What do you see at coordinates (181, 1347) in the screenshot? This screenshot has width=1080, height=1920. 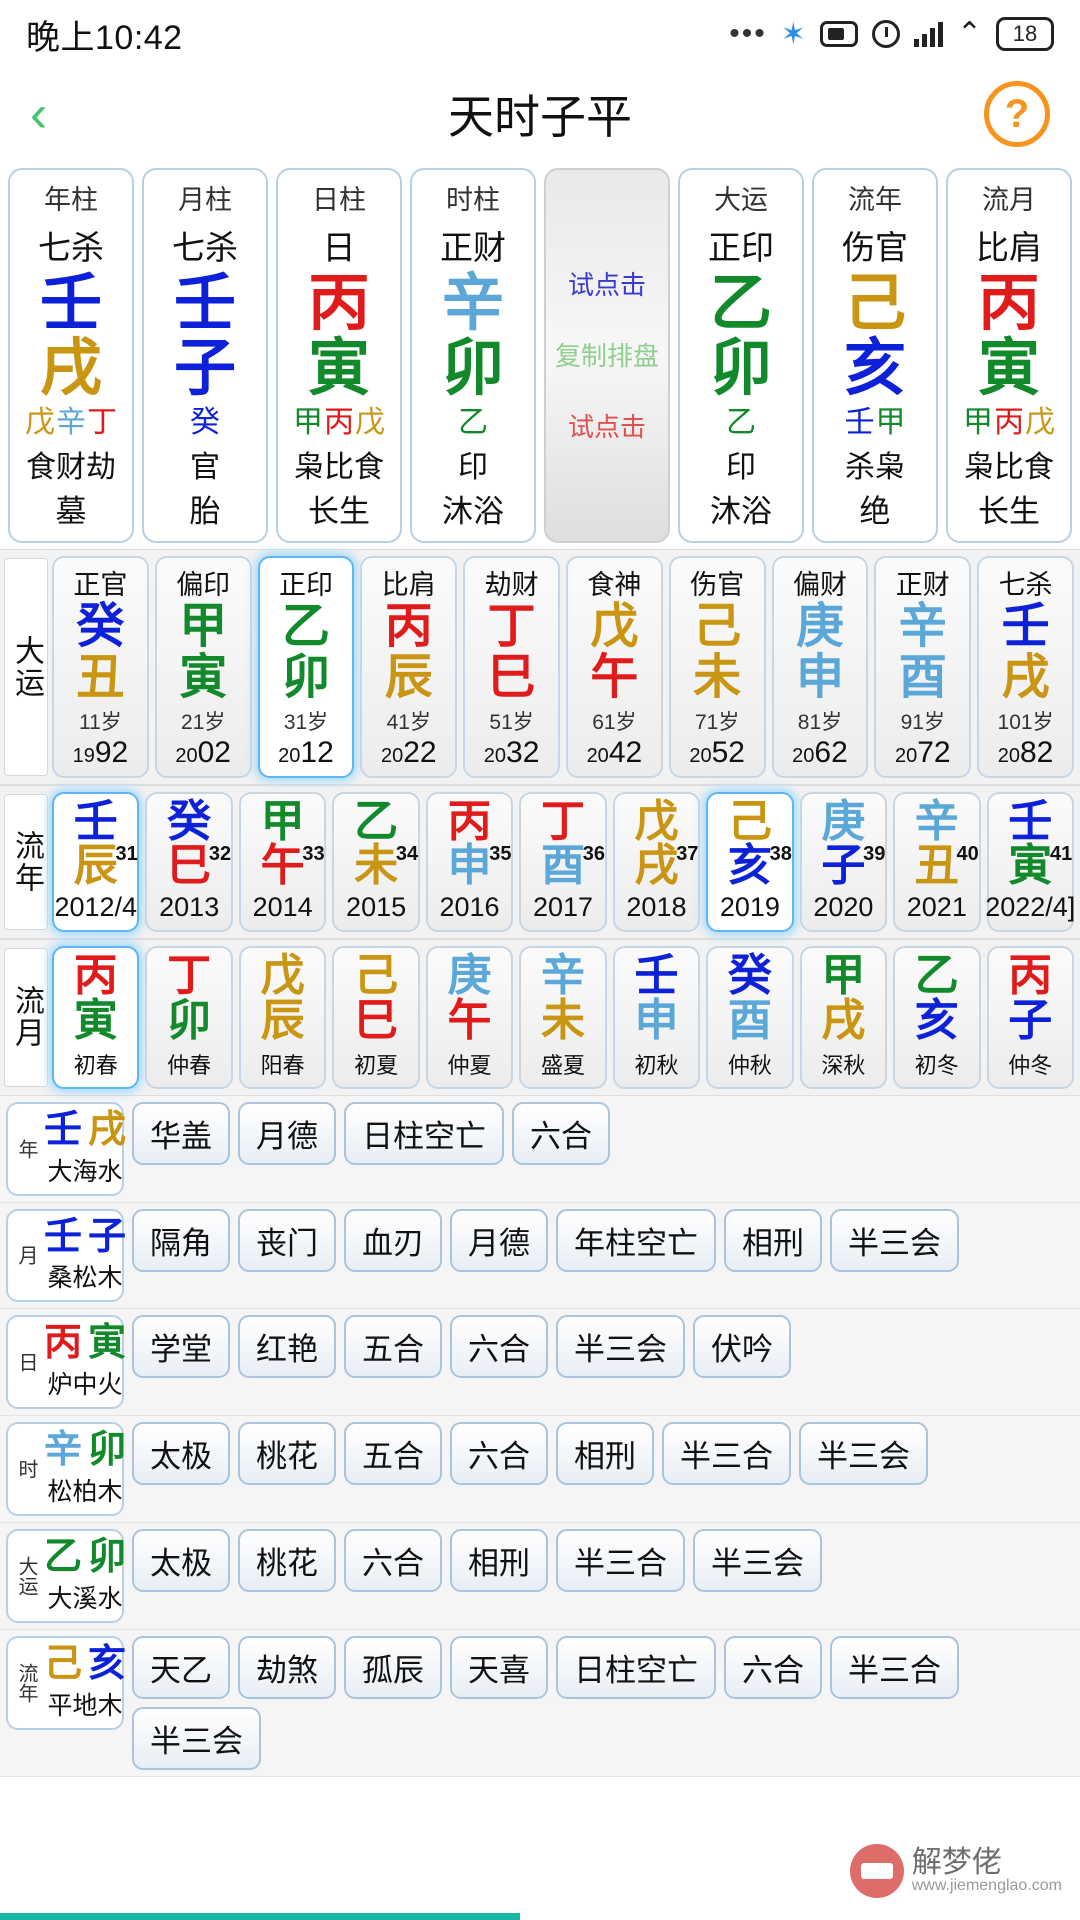 I see `shensha-tag: 学堂` at bounding box center [181, 1347].